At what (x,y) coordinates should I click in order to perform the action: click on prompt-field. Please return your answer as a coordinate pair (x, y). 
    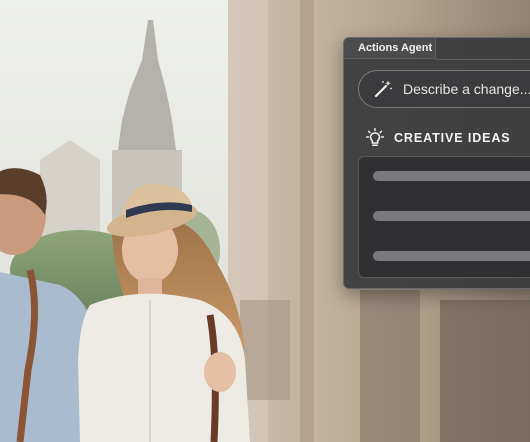
    Looking at the image, I should click on (444, 89).